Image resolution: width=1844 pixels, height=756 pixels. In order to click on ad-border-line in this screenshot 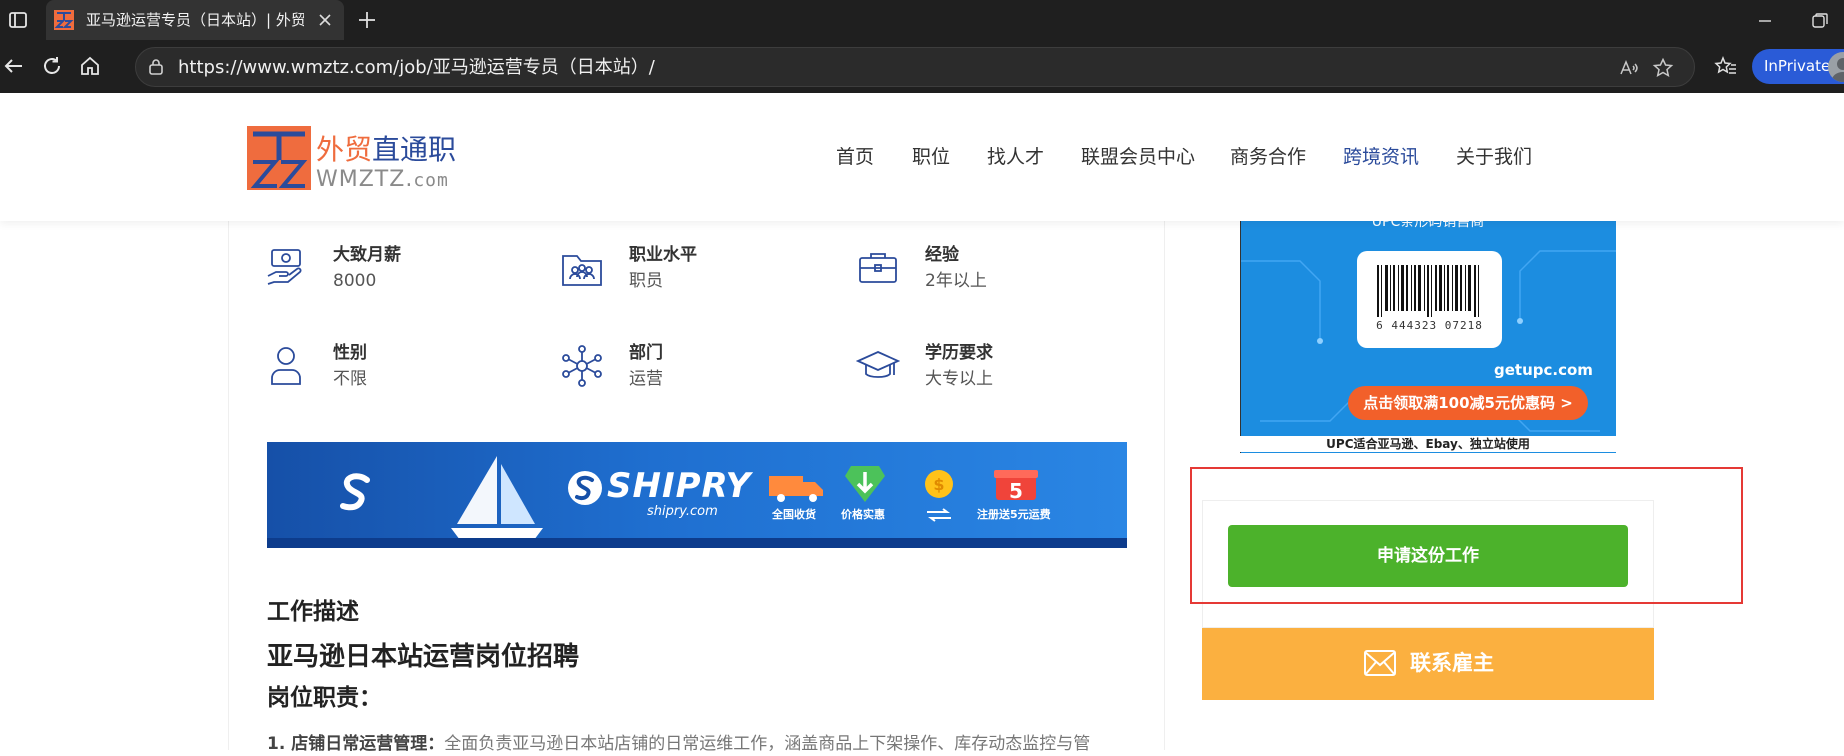, I will do `click(1240, 337)`.